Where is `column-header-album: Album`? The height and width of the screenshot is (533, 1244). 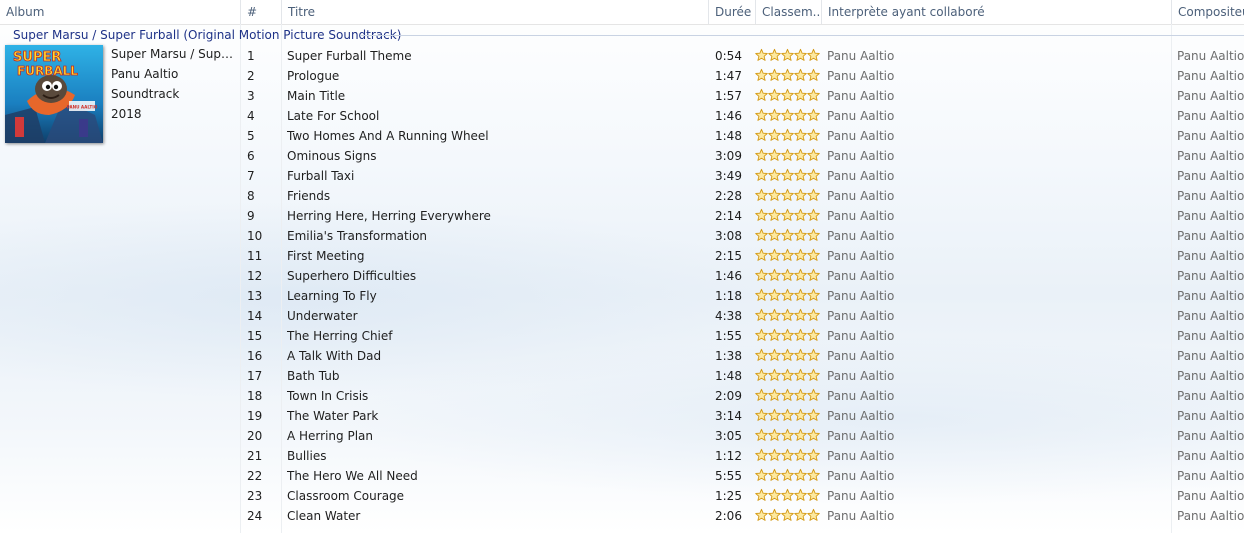 column-header-album: Album is located at coordinates (120, 12).